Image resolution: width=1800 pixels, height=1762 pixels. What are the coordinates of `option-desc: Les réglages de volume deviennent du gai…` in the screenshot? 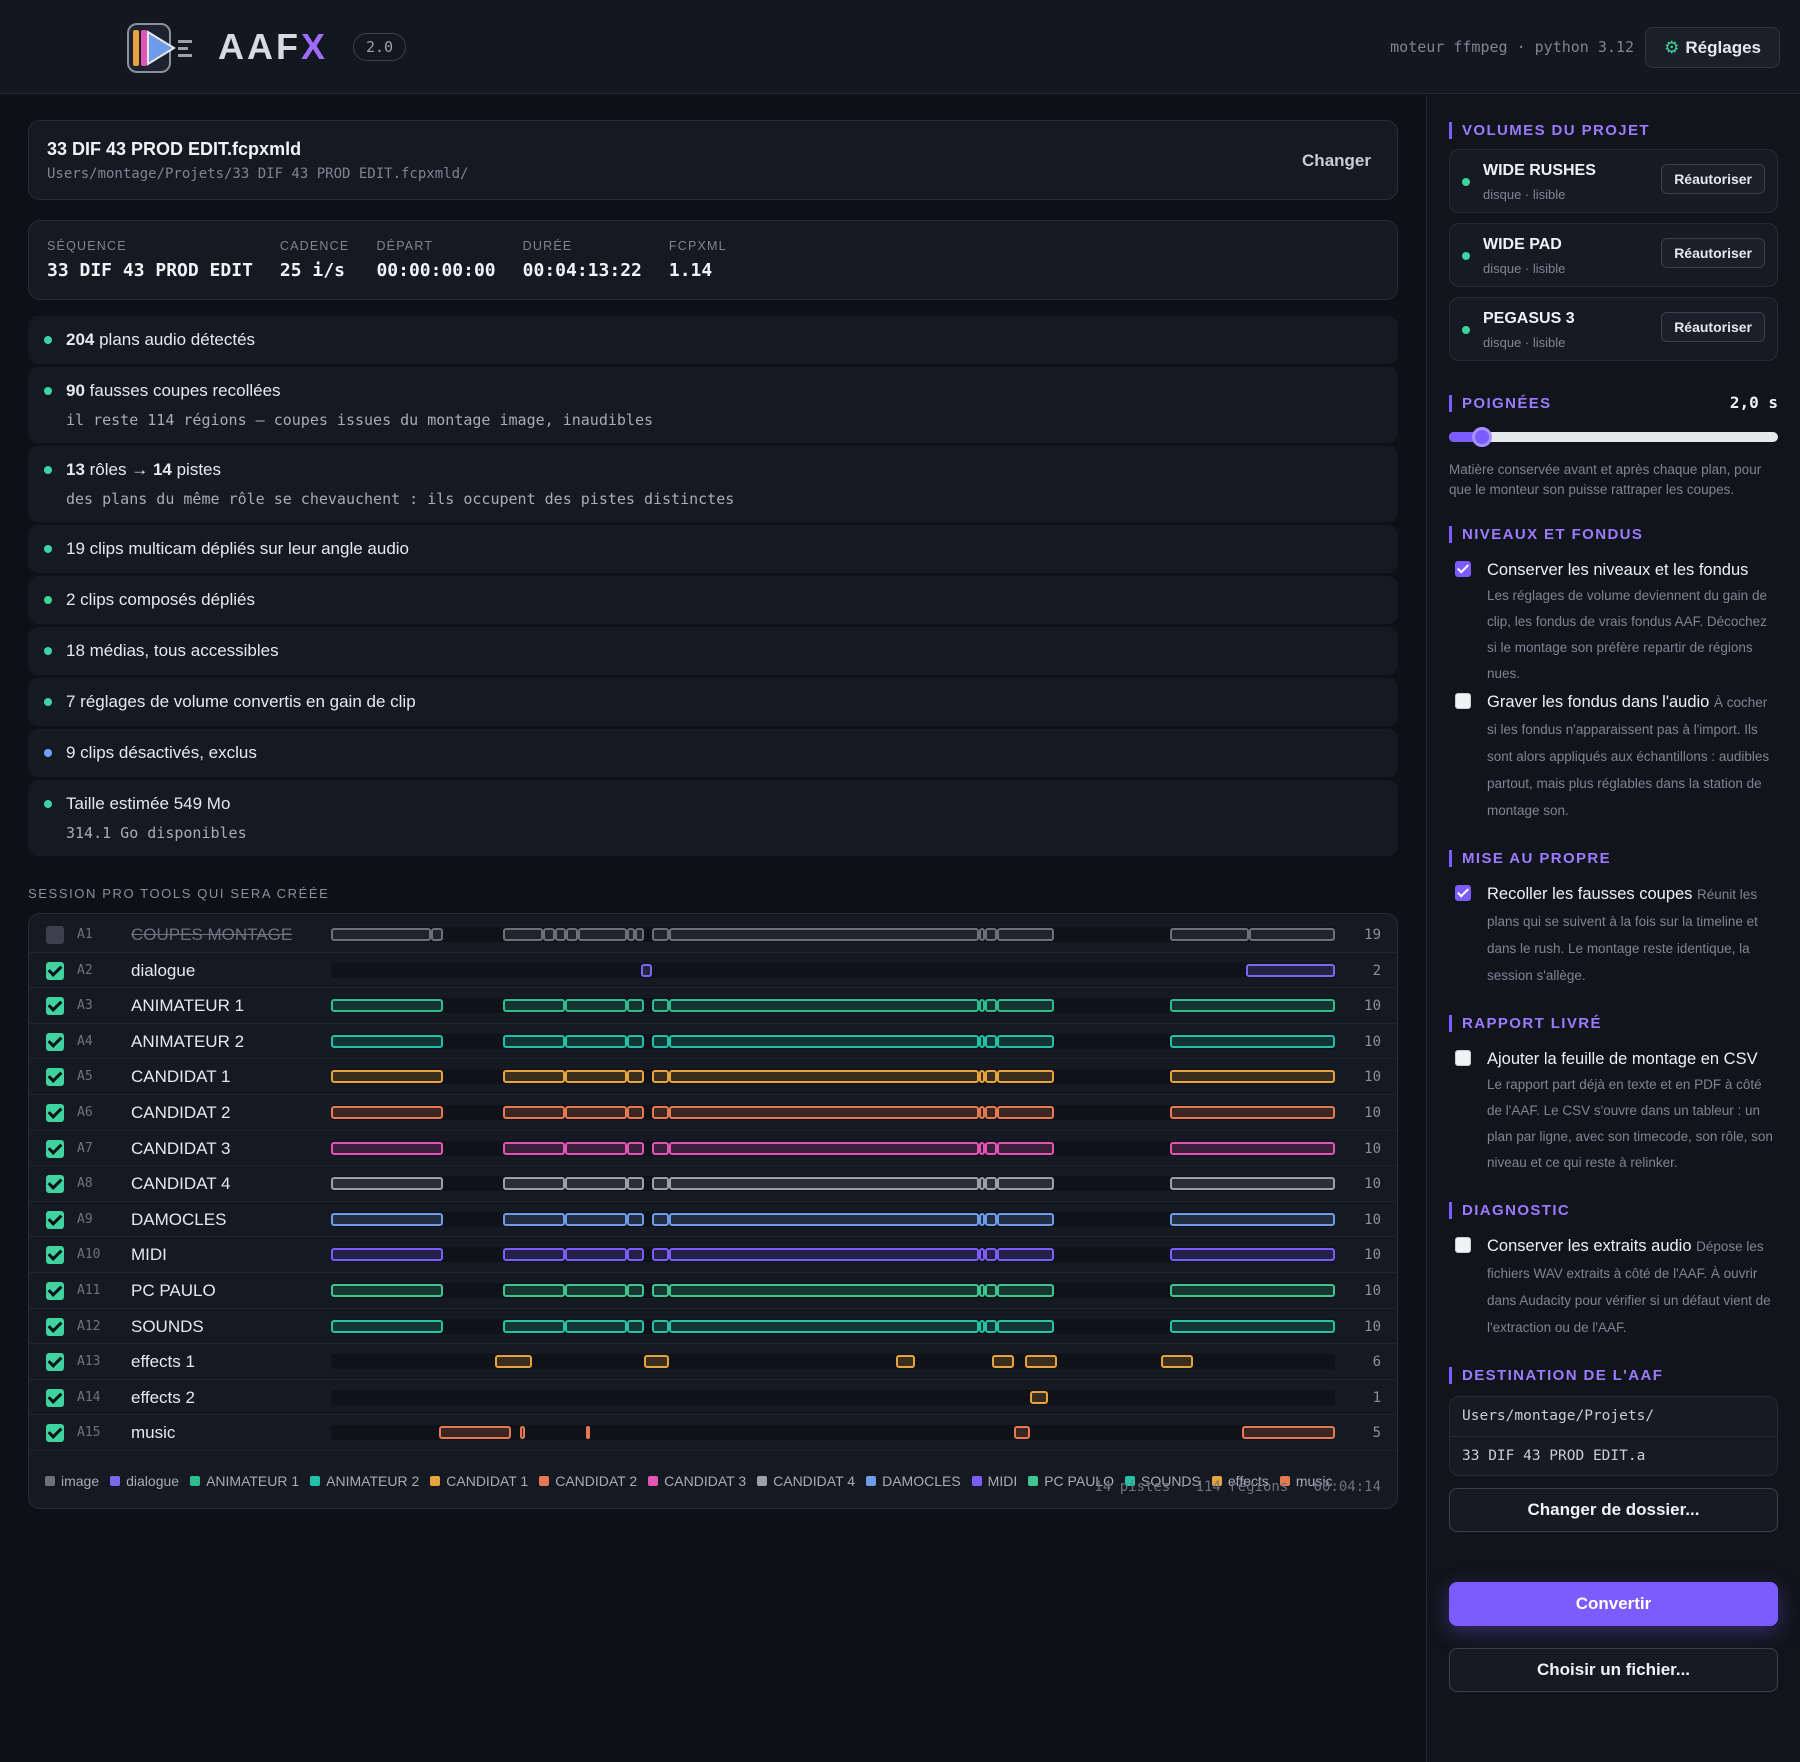 It's located at (1627, 634).